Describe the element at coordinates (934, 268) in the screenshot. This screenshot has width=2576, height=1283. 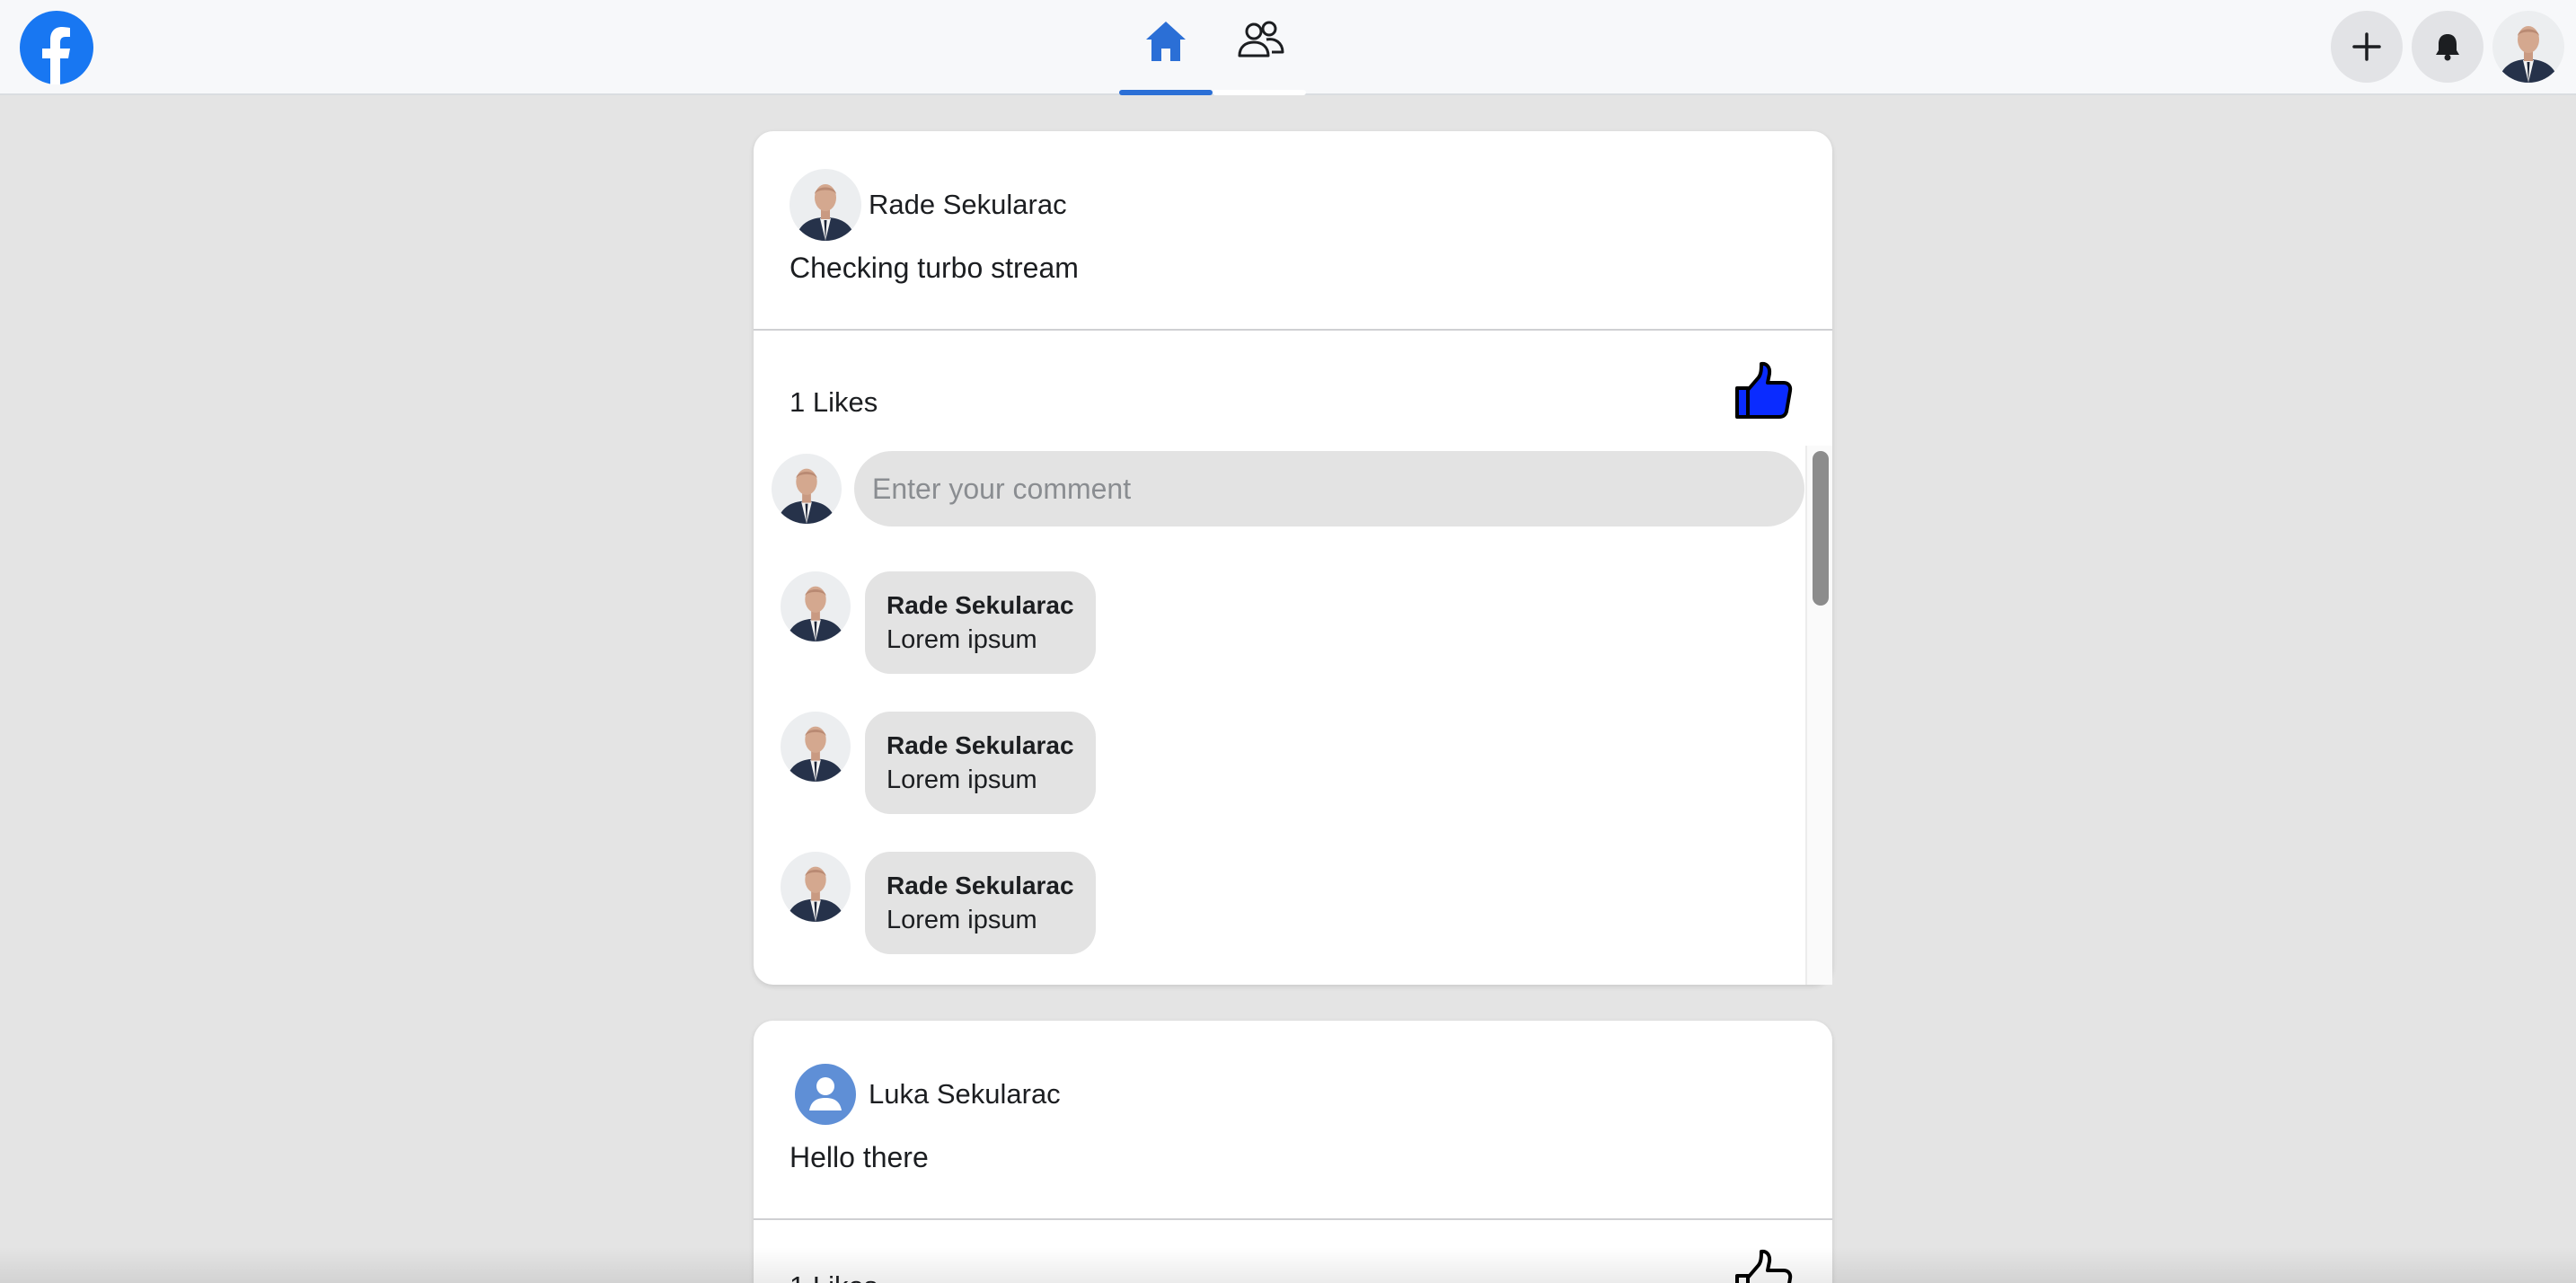
I see `post-text: Checking turbo stream` at that location.